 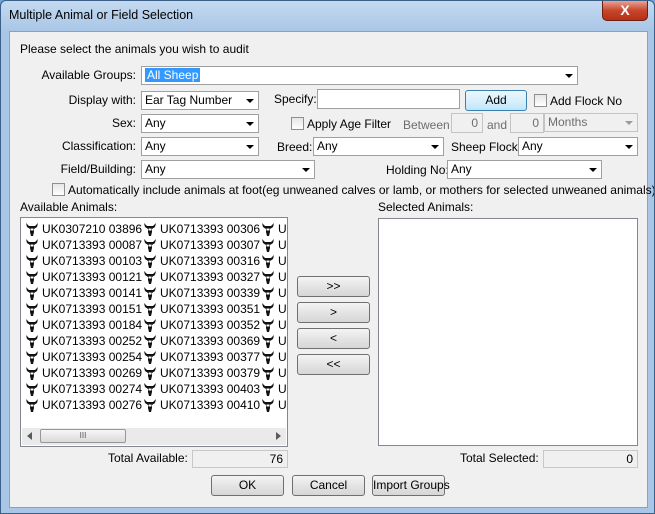 I want to click on animal-tag: UK0713393 00377, so click(x=210, y=357).